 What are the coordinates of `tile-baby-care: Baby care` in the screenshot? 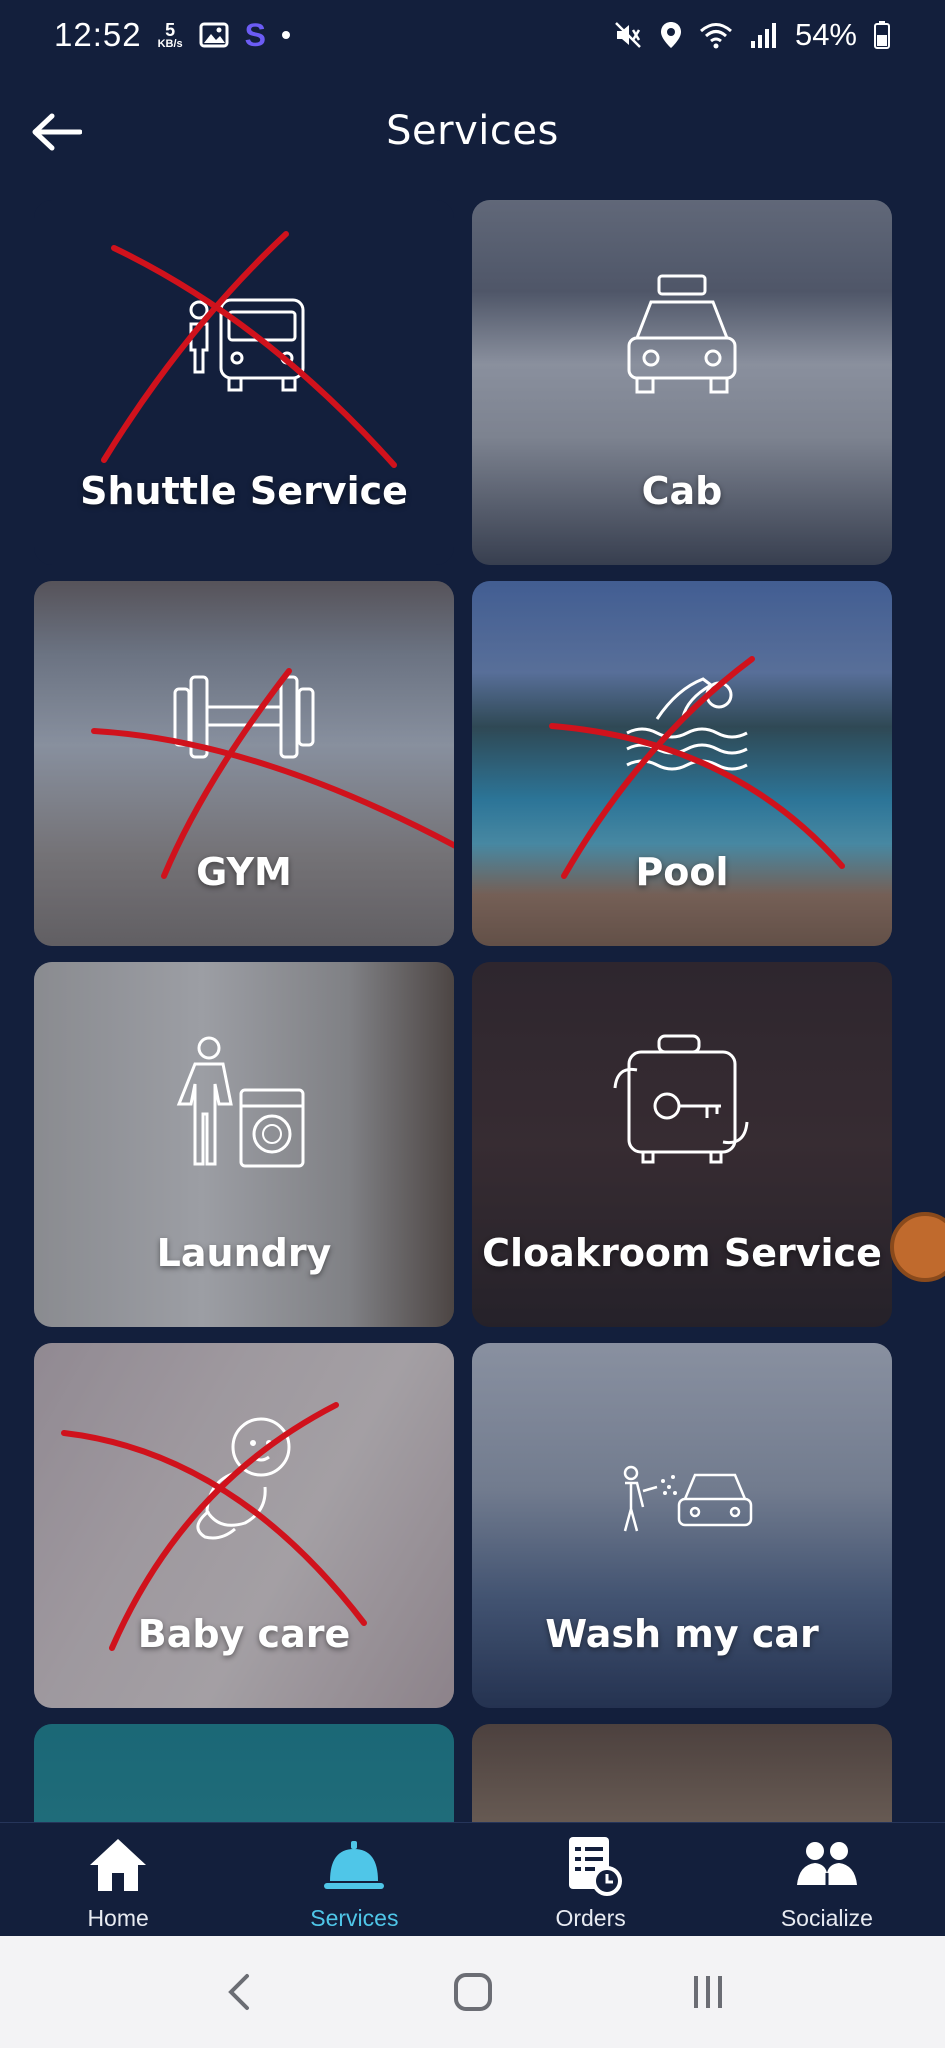 It's located at (244, 1525).